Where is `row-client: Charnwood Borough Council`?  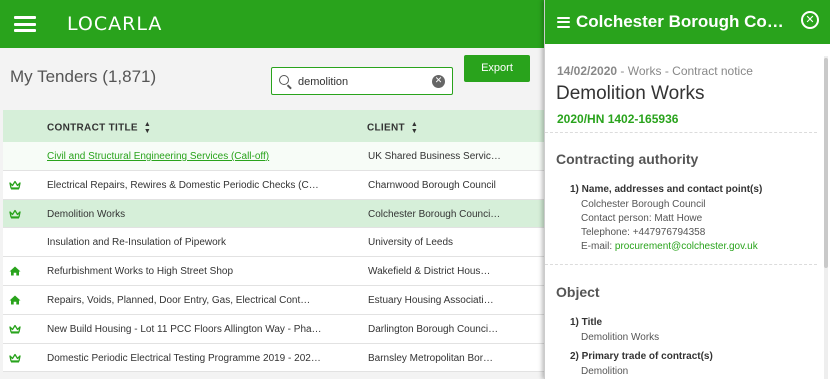 row-client: Charnwood Borough Council is located at coordinates (432, 185).